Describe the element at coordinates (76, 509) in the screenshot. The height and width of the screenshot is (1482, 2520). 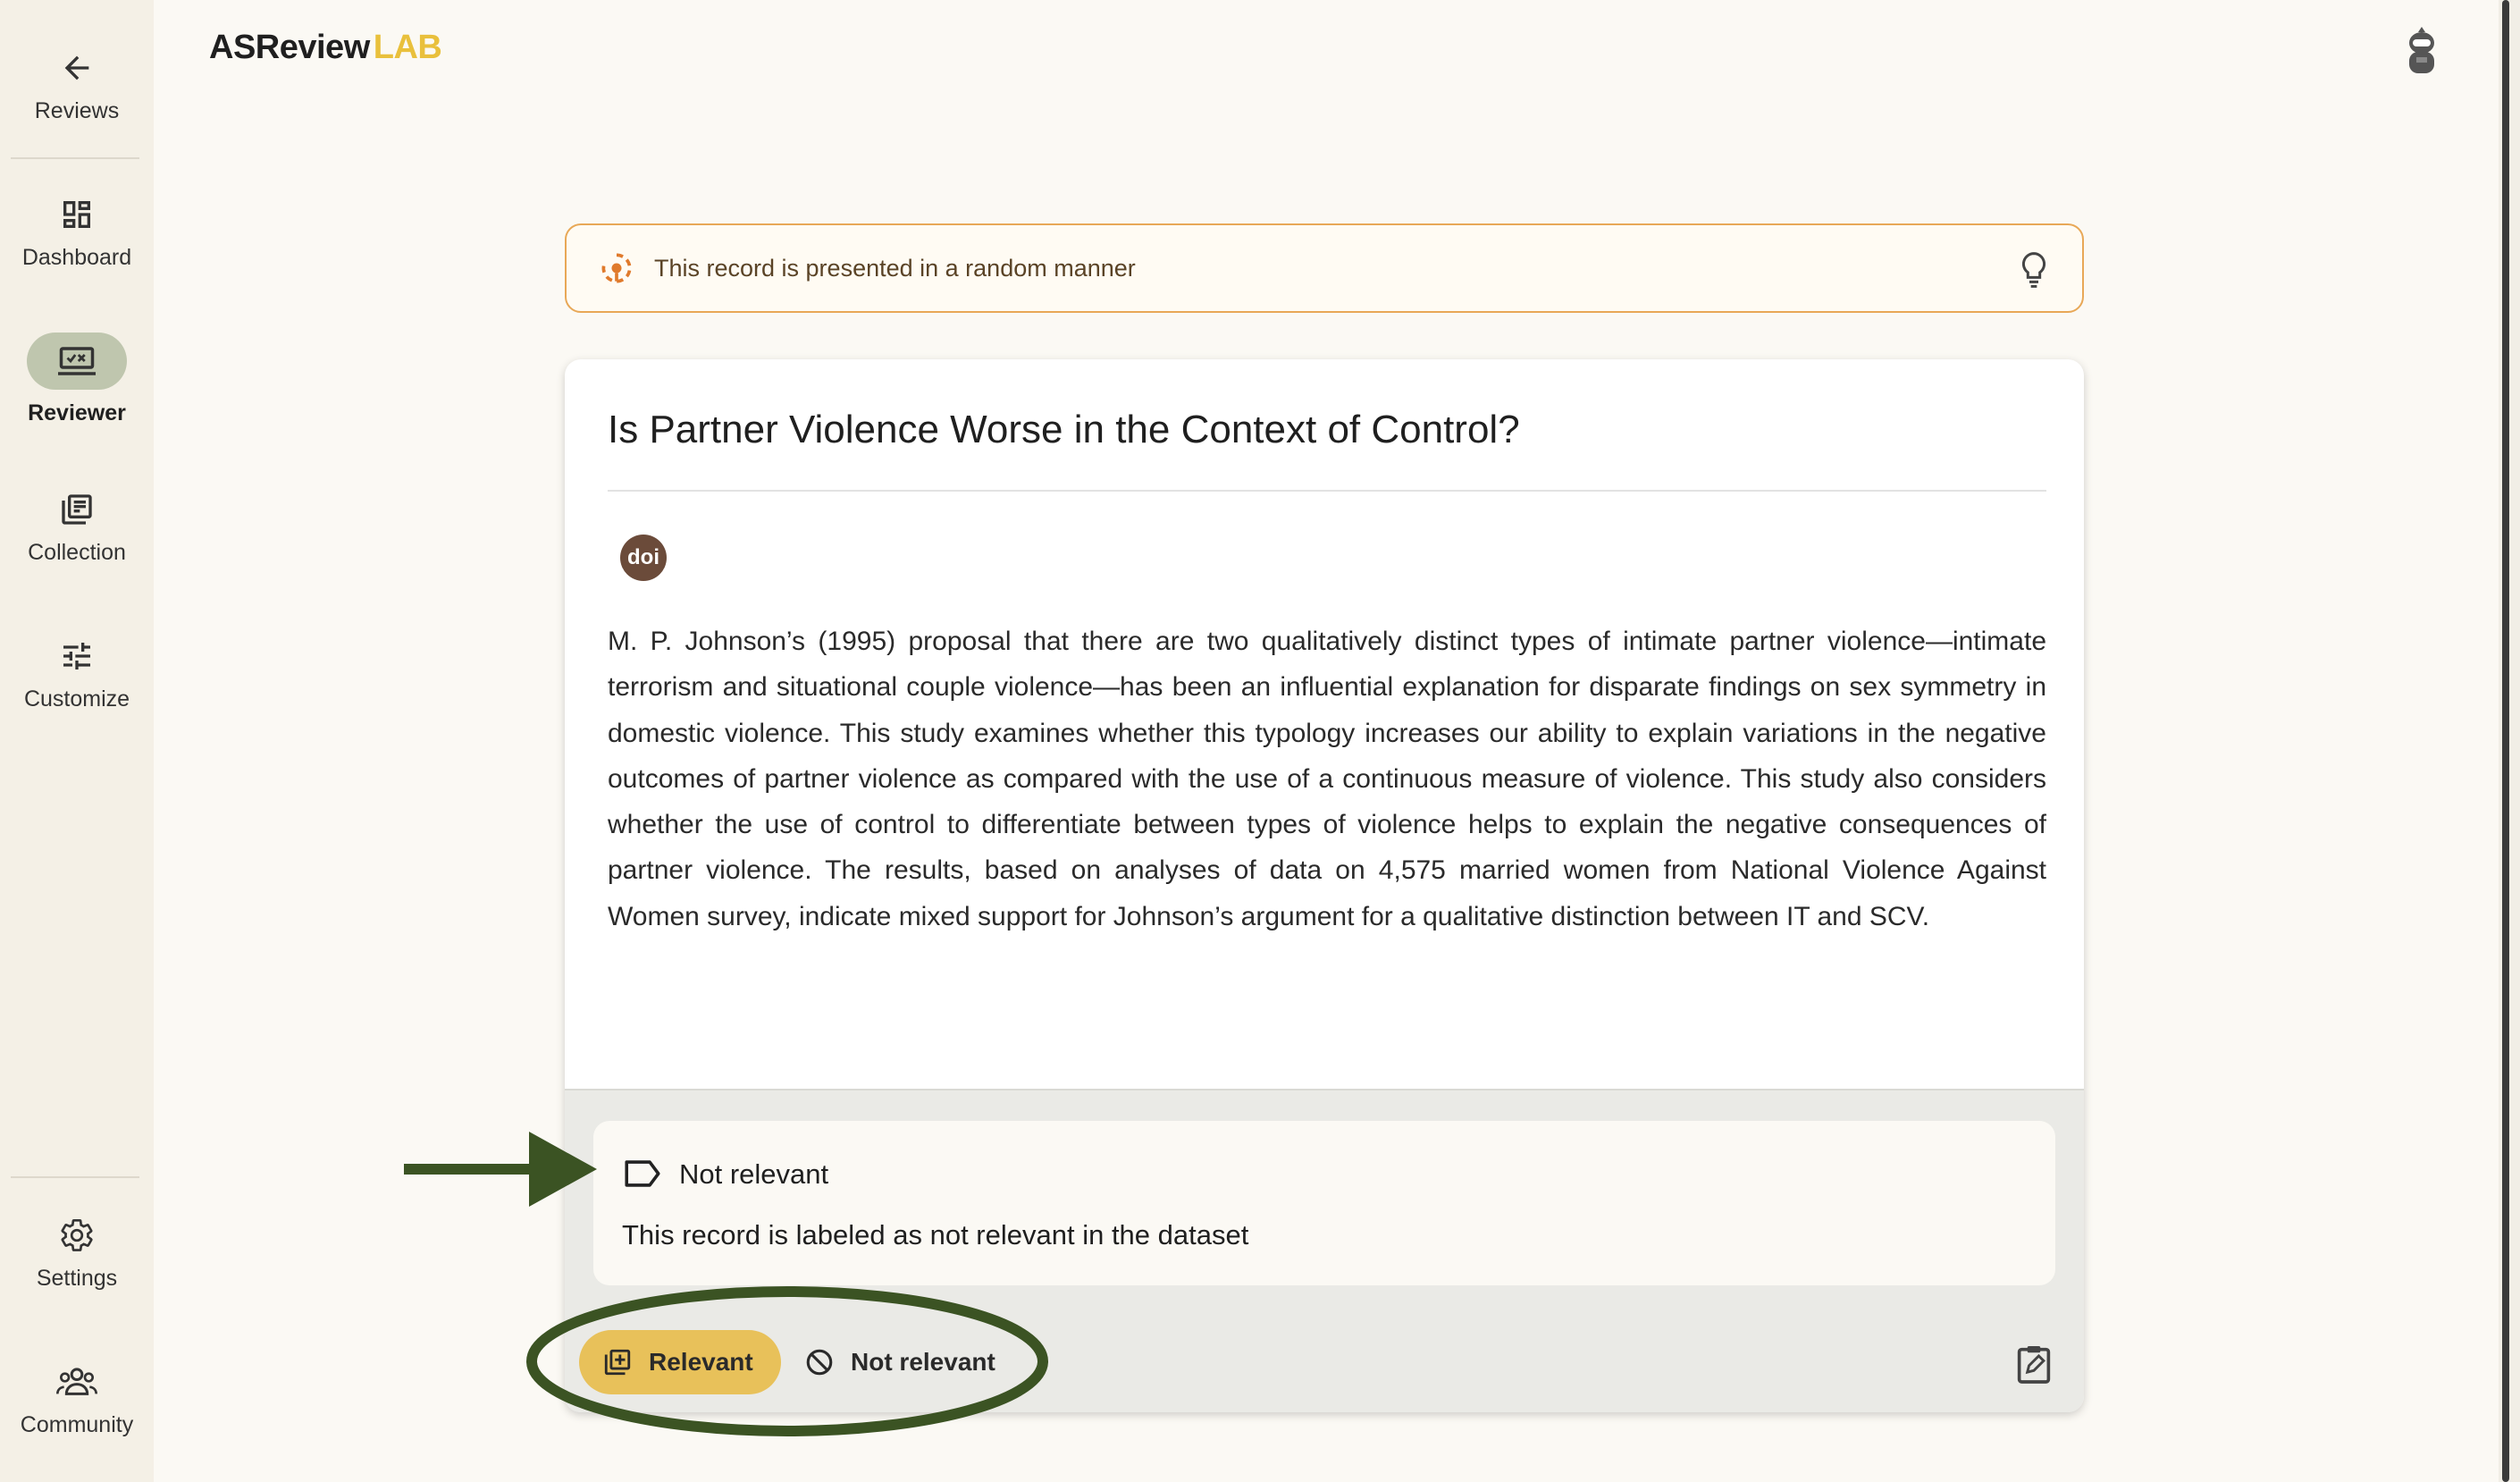
I see `collection-icon` at that location.